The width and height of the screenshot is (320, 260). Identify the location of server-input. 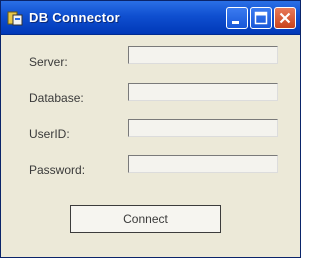
(203, 55).